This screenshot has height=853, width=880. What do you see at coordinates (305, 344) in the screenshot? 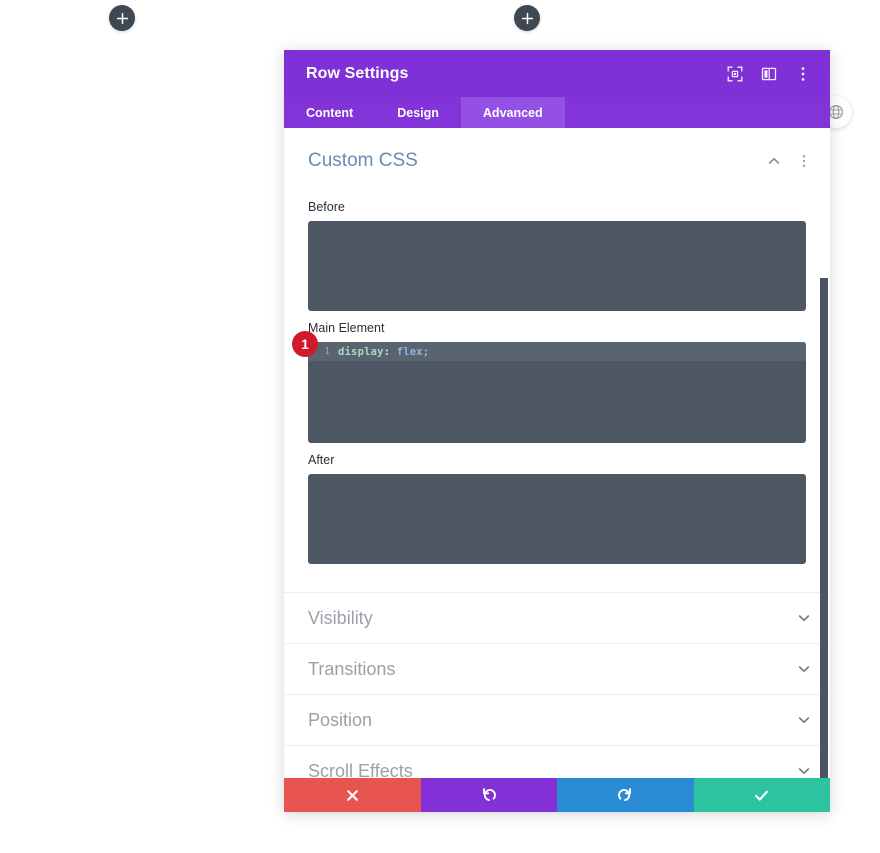
I see `step-badge-1: 1` at bounding box center [305, 344].